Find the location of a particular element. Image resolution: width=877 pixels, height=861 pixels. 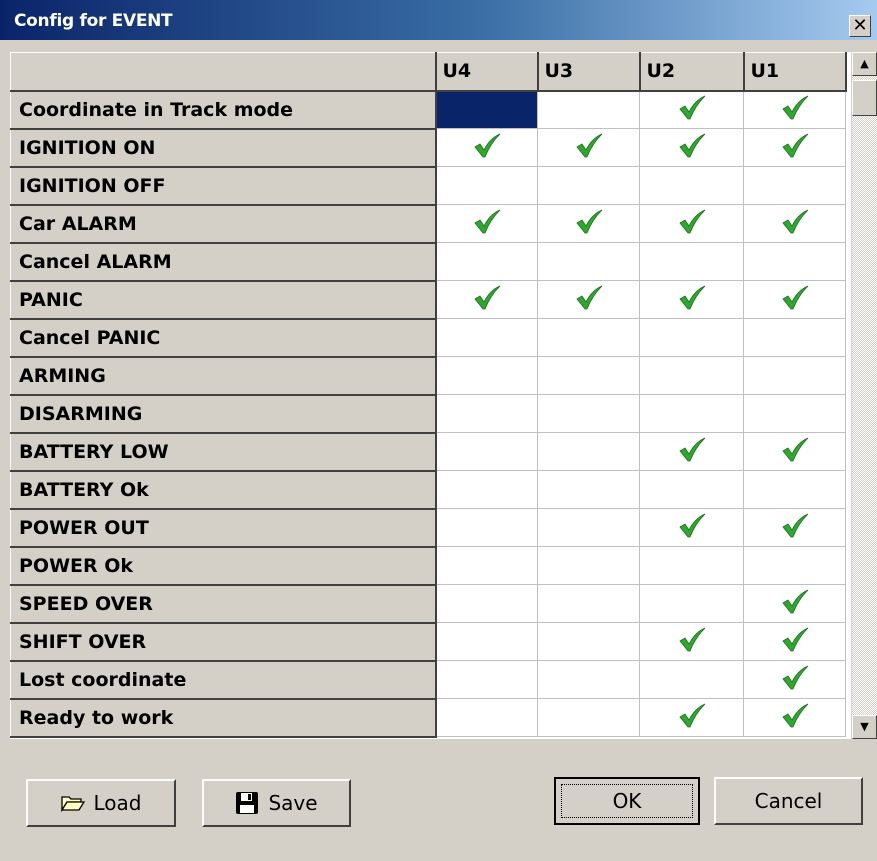

column-header-u3: U3 is located at coordinates (589, 72).